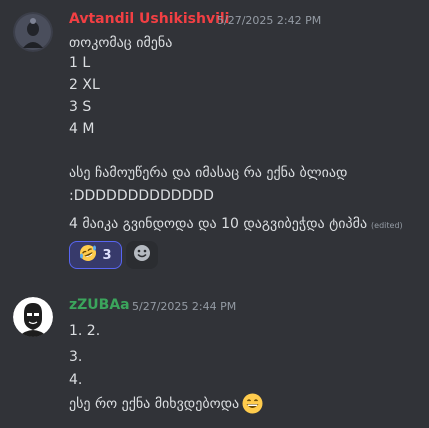  I want to click on message-line: 3., so click(76, 357).